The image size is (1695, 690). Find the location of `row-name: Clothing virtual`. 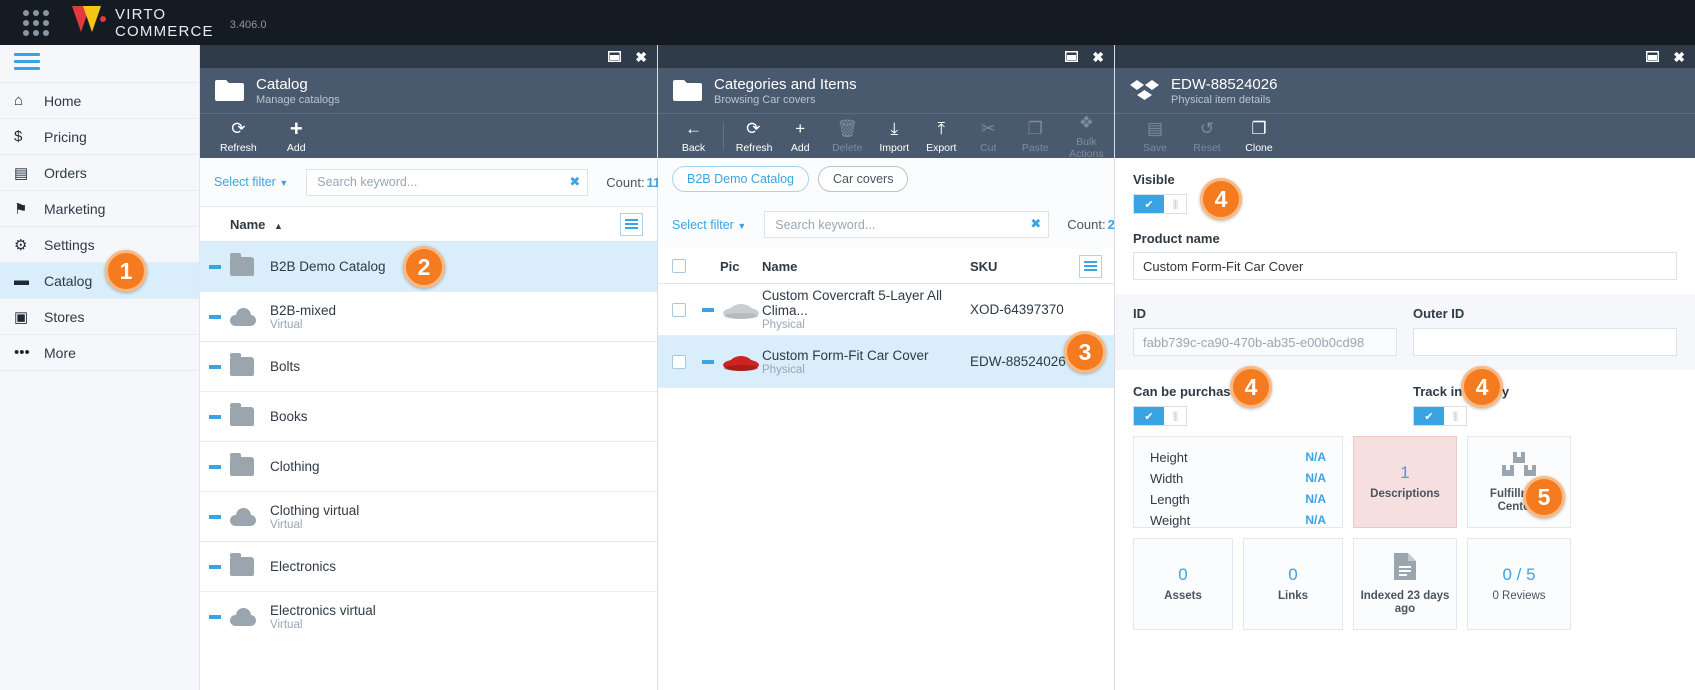

row-name: Clothing virtual is located at coordinates (315, 510).